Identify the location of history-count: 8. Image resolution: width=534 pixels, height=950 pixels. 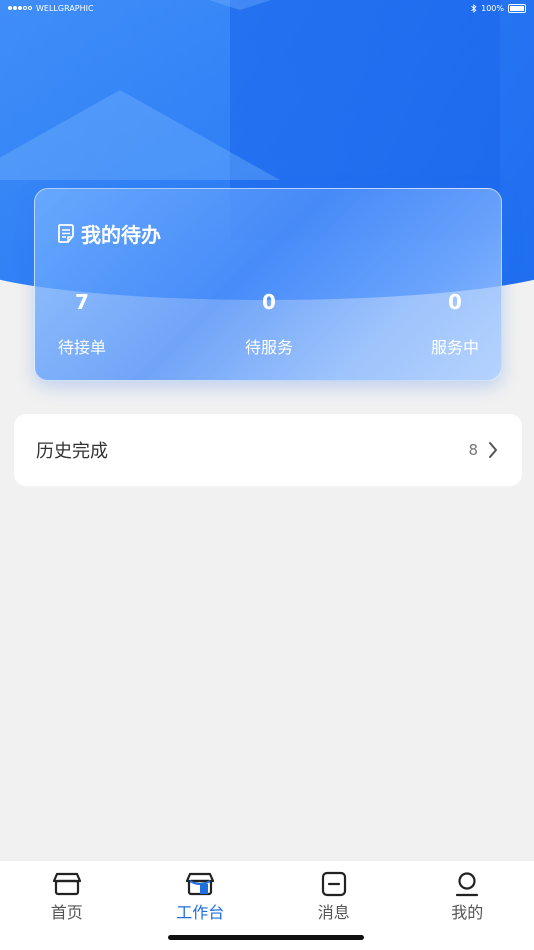
(473, 450).